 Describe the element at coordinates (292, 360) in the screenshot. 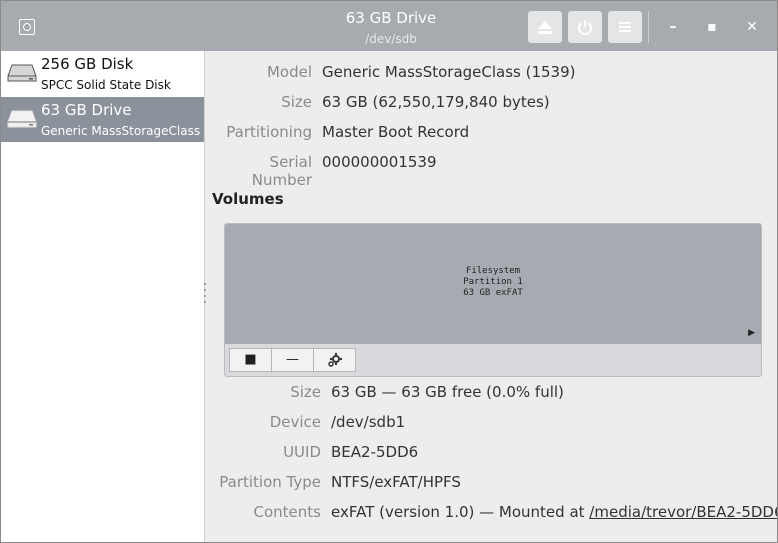

I see `delete-partition-button: —` at that location.